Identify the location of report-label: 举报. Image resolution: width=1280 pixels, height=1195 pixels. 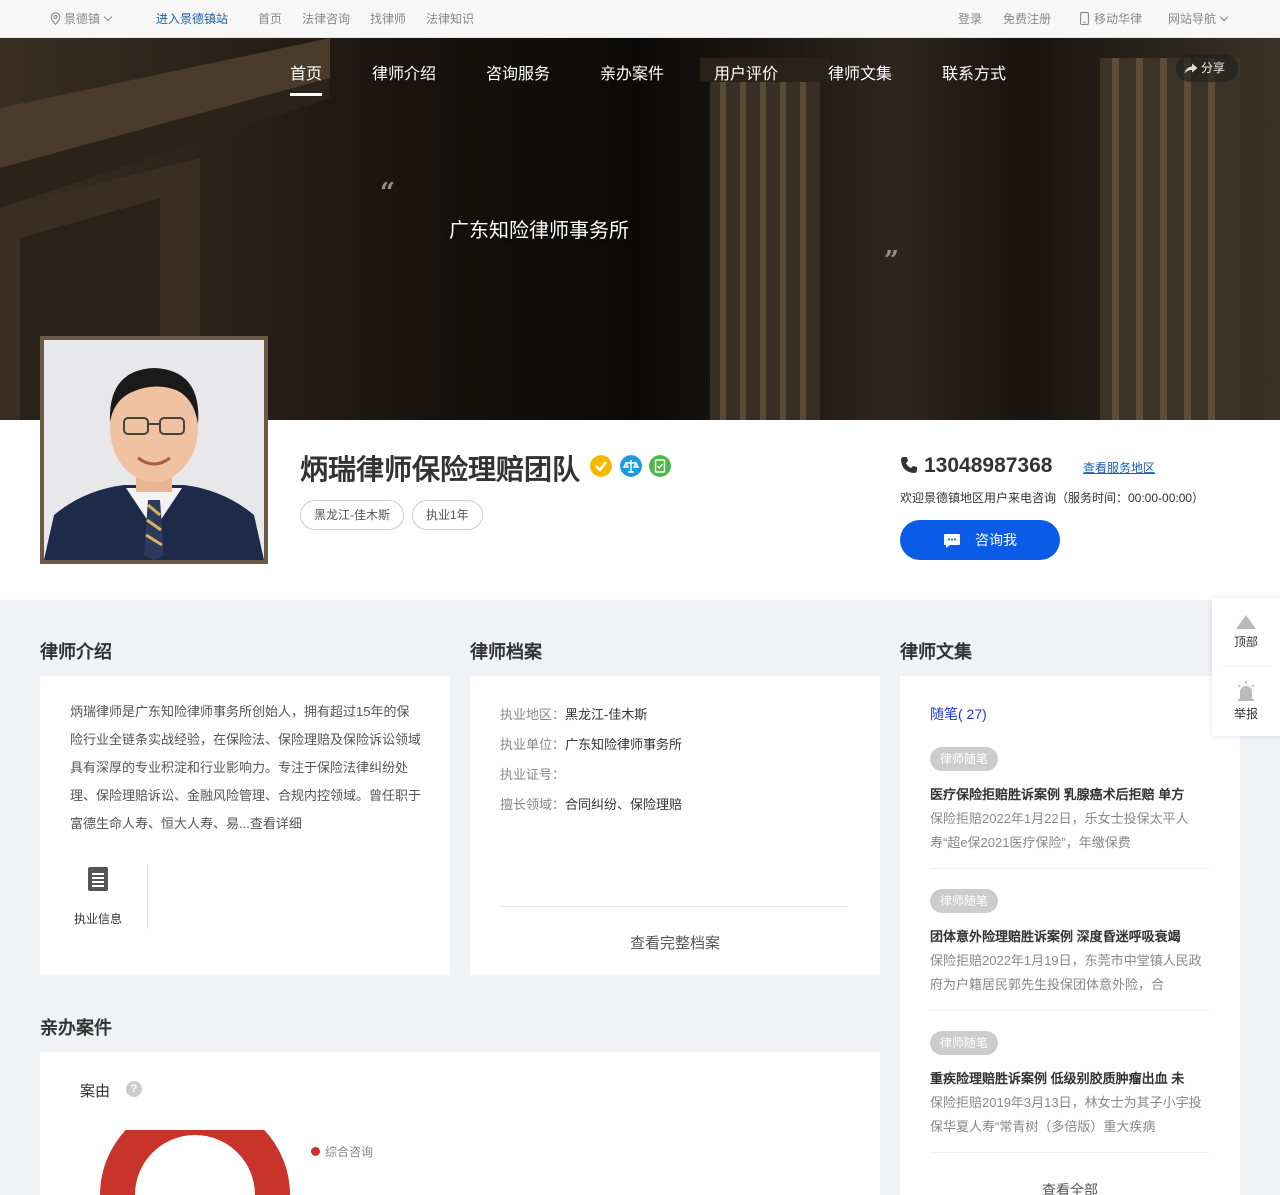
(1245, 714).